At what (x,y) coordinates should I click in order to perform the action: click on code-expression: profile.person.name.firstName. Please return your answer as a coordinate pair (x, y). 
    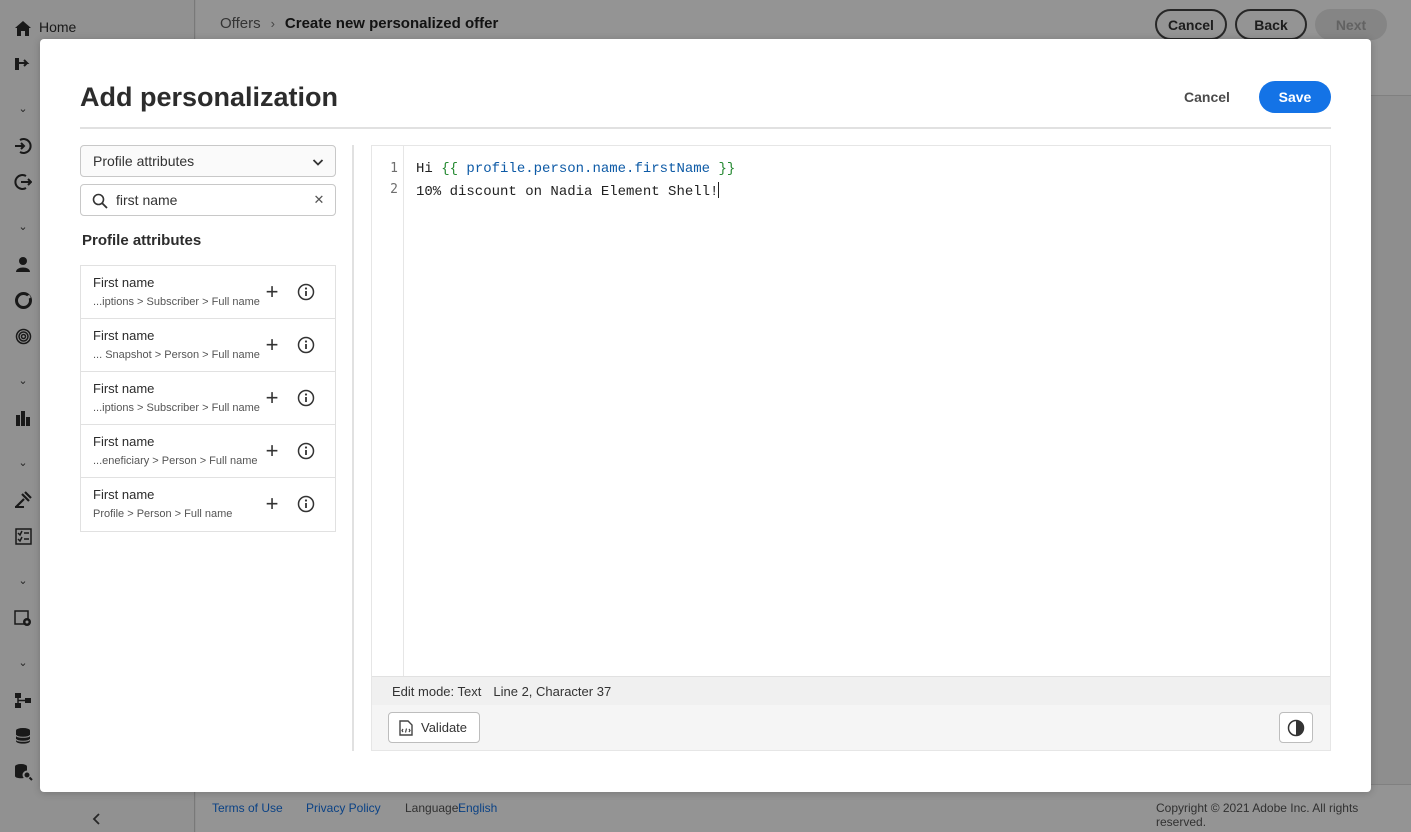
    Looking at the image, I should click on (588, 169).